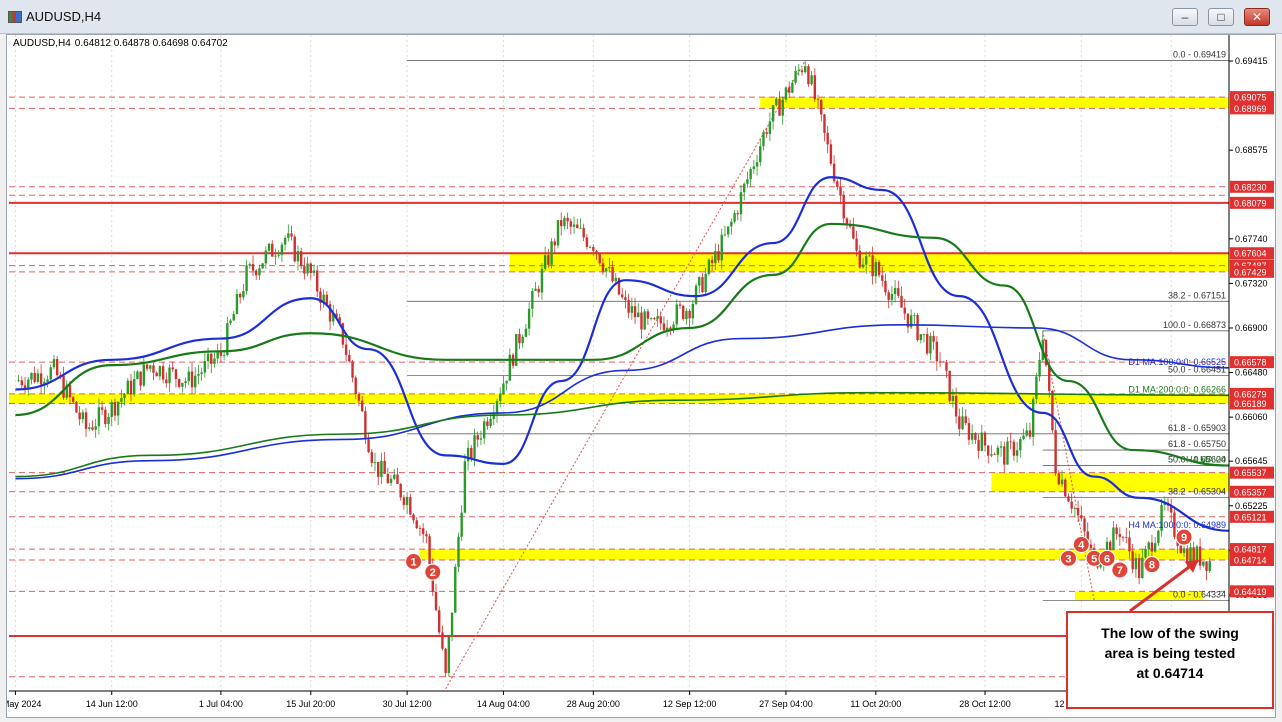  What do you see at coordinates (1194, 325) in the screenshot?
I see `fib-label: 100.0 - 0.66873` at bounding box center [1194, 325].